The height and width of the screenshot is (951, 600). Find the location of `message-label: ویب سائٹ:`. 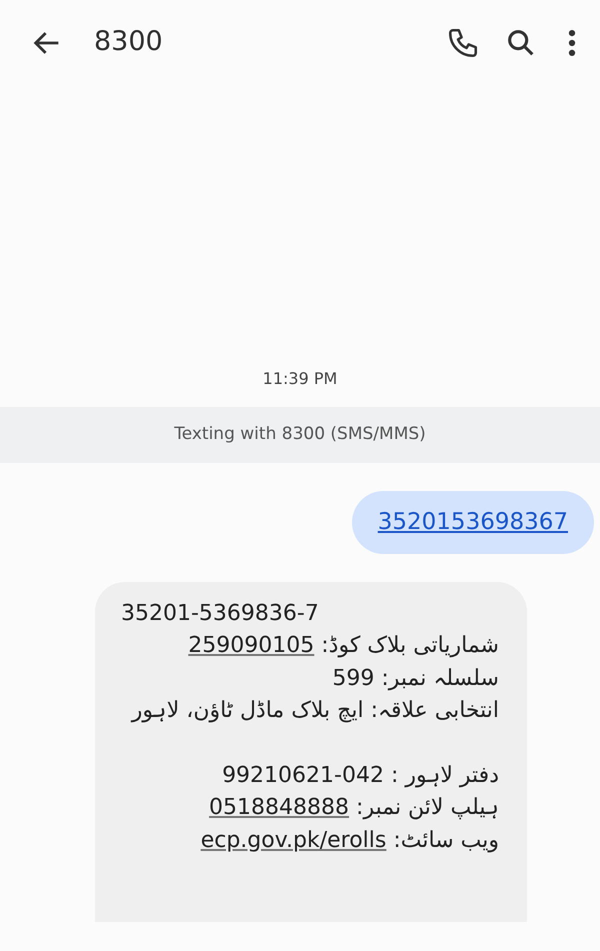

message-label: ویب سائٹ: is located at coordinates (446, 840).